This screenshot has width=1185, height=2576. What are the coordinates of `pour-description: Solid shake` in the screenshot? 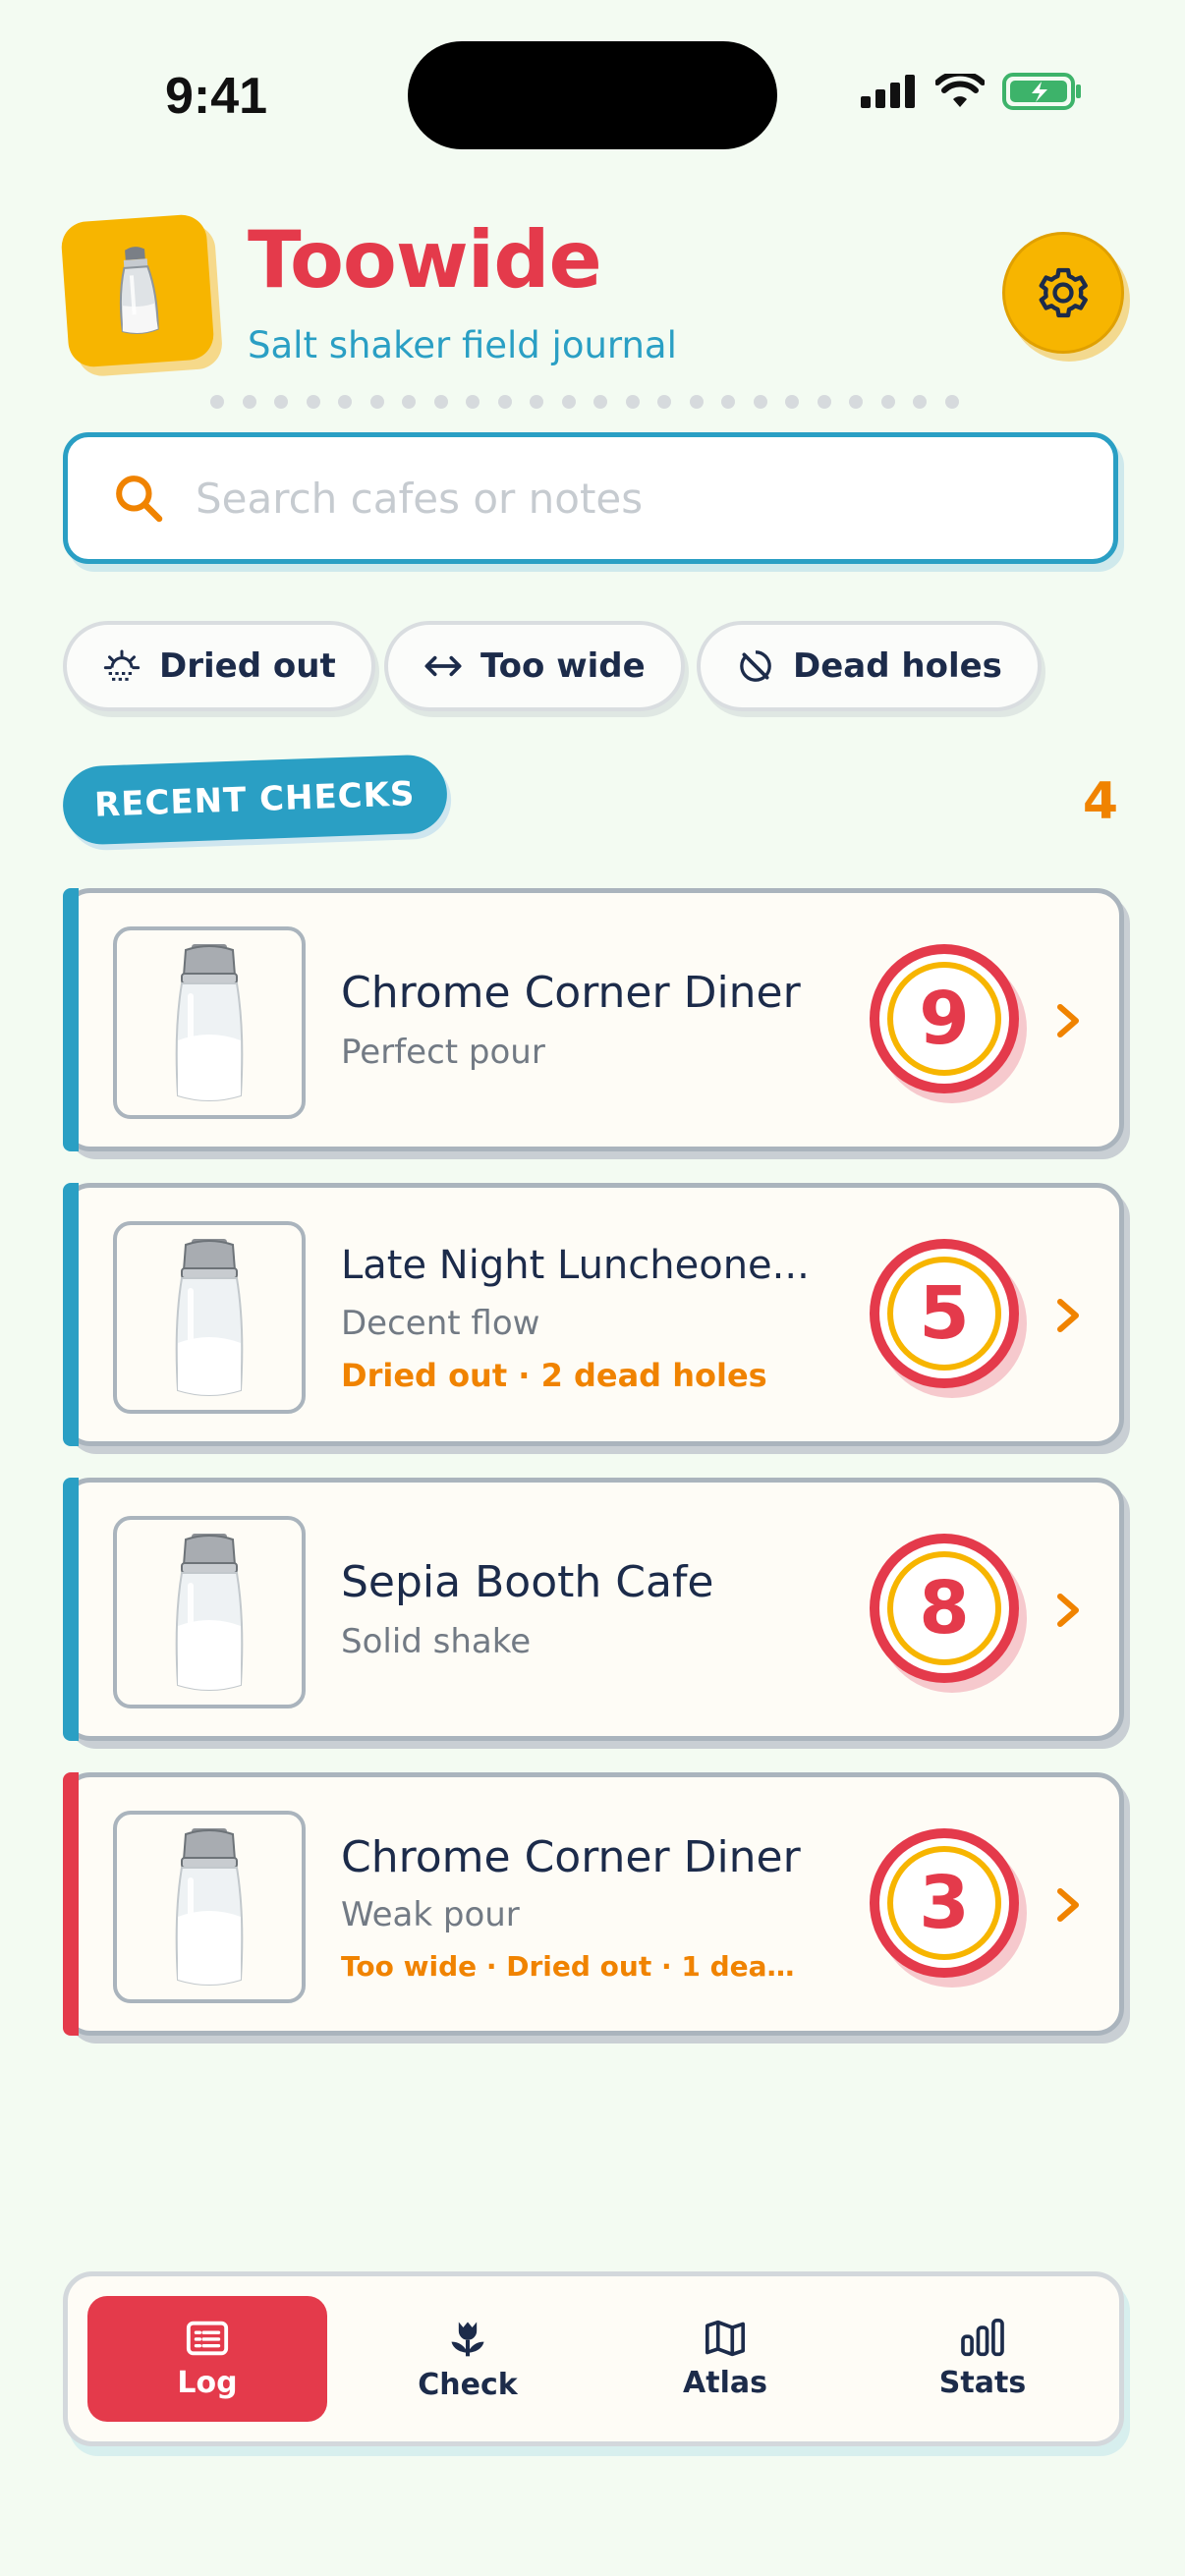 It's located at (437, 1641).